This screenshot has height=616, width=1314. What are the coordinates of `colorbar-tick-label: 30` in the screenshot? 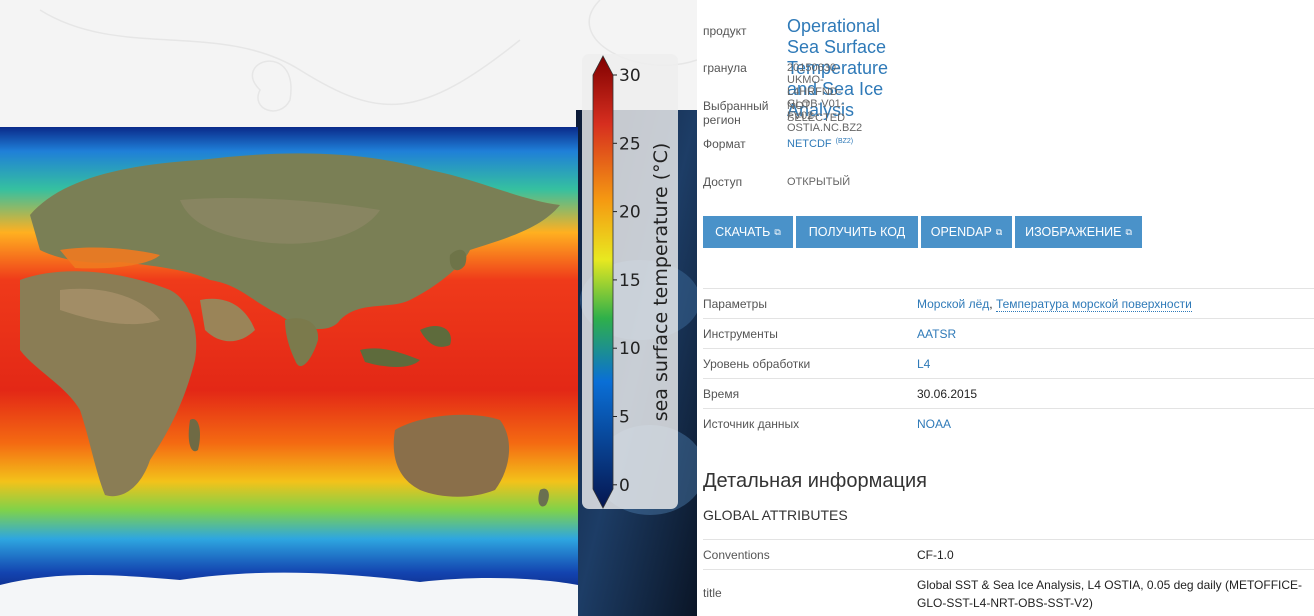 It's located at (630, 76).